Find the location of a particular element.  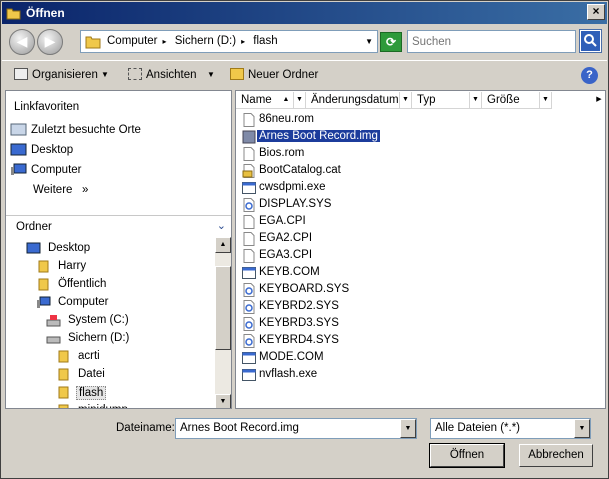

scroll-down-icon: ▼ is located at coordinates (223, 401).